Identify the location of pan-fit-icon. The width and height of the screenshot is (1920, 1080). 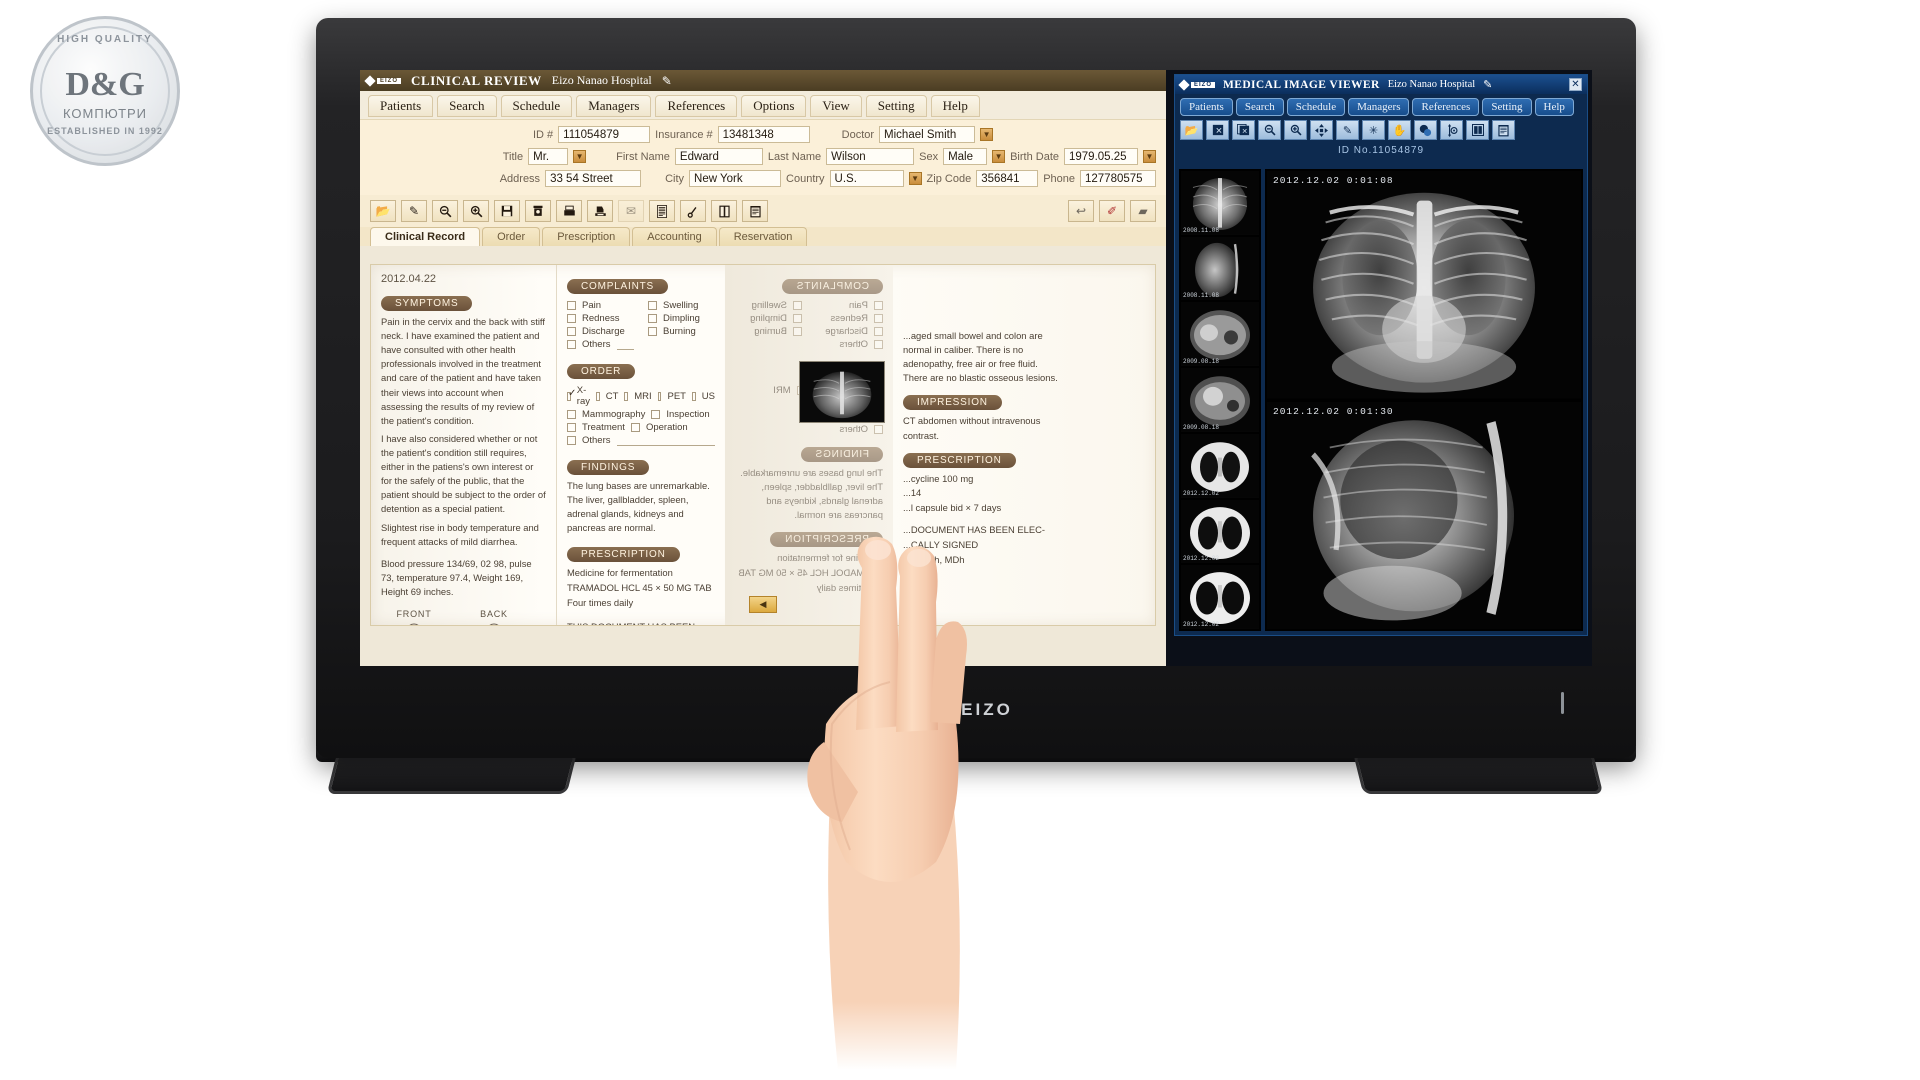
(1321, 130).